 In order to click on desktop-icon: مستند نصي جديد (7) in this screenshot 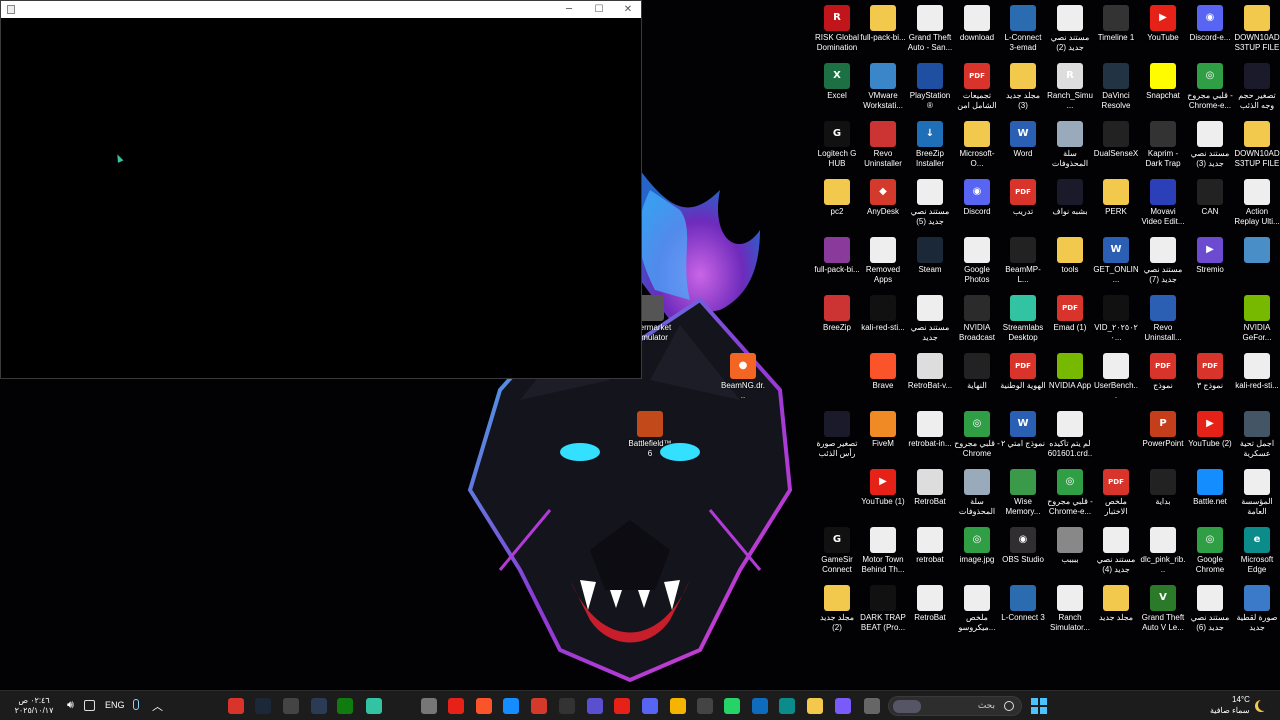, I will do `click(1163, 259)`.